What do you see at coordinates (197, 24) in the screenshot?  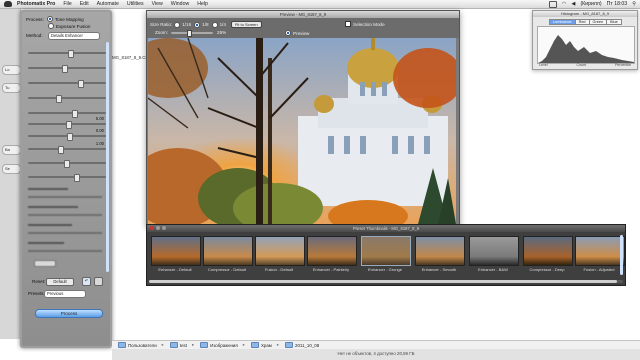 I see `ratio-1-8-radio` at bounding box center [197, 24].